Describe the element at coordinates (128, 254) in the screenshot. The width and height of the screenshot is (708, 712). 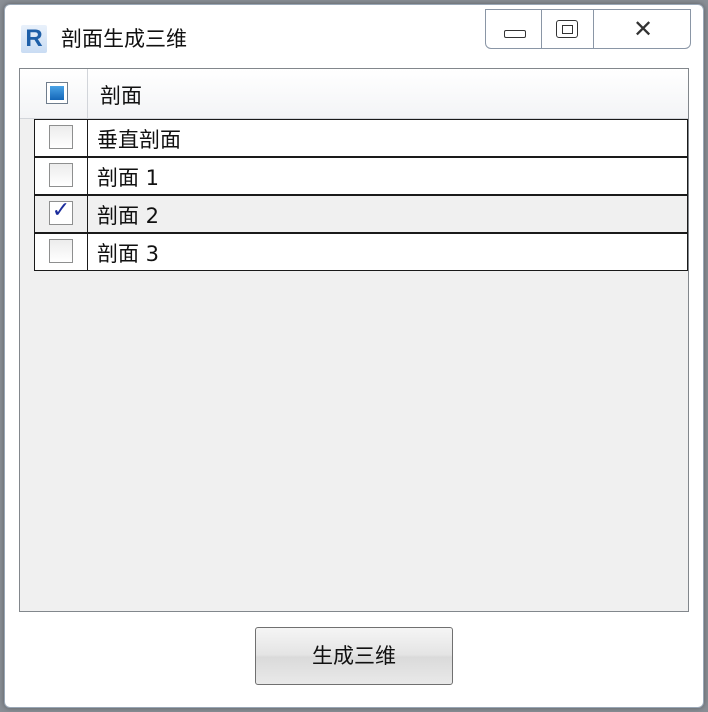
I see `row-label: 剖面 3` at that location.